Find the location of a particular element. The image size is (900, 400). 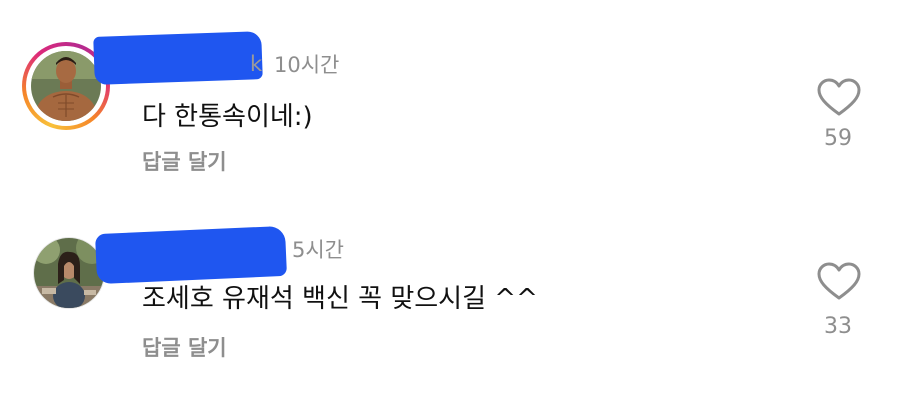

like-count: 59 is located at coordinates (838, 138).